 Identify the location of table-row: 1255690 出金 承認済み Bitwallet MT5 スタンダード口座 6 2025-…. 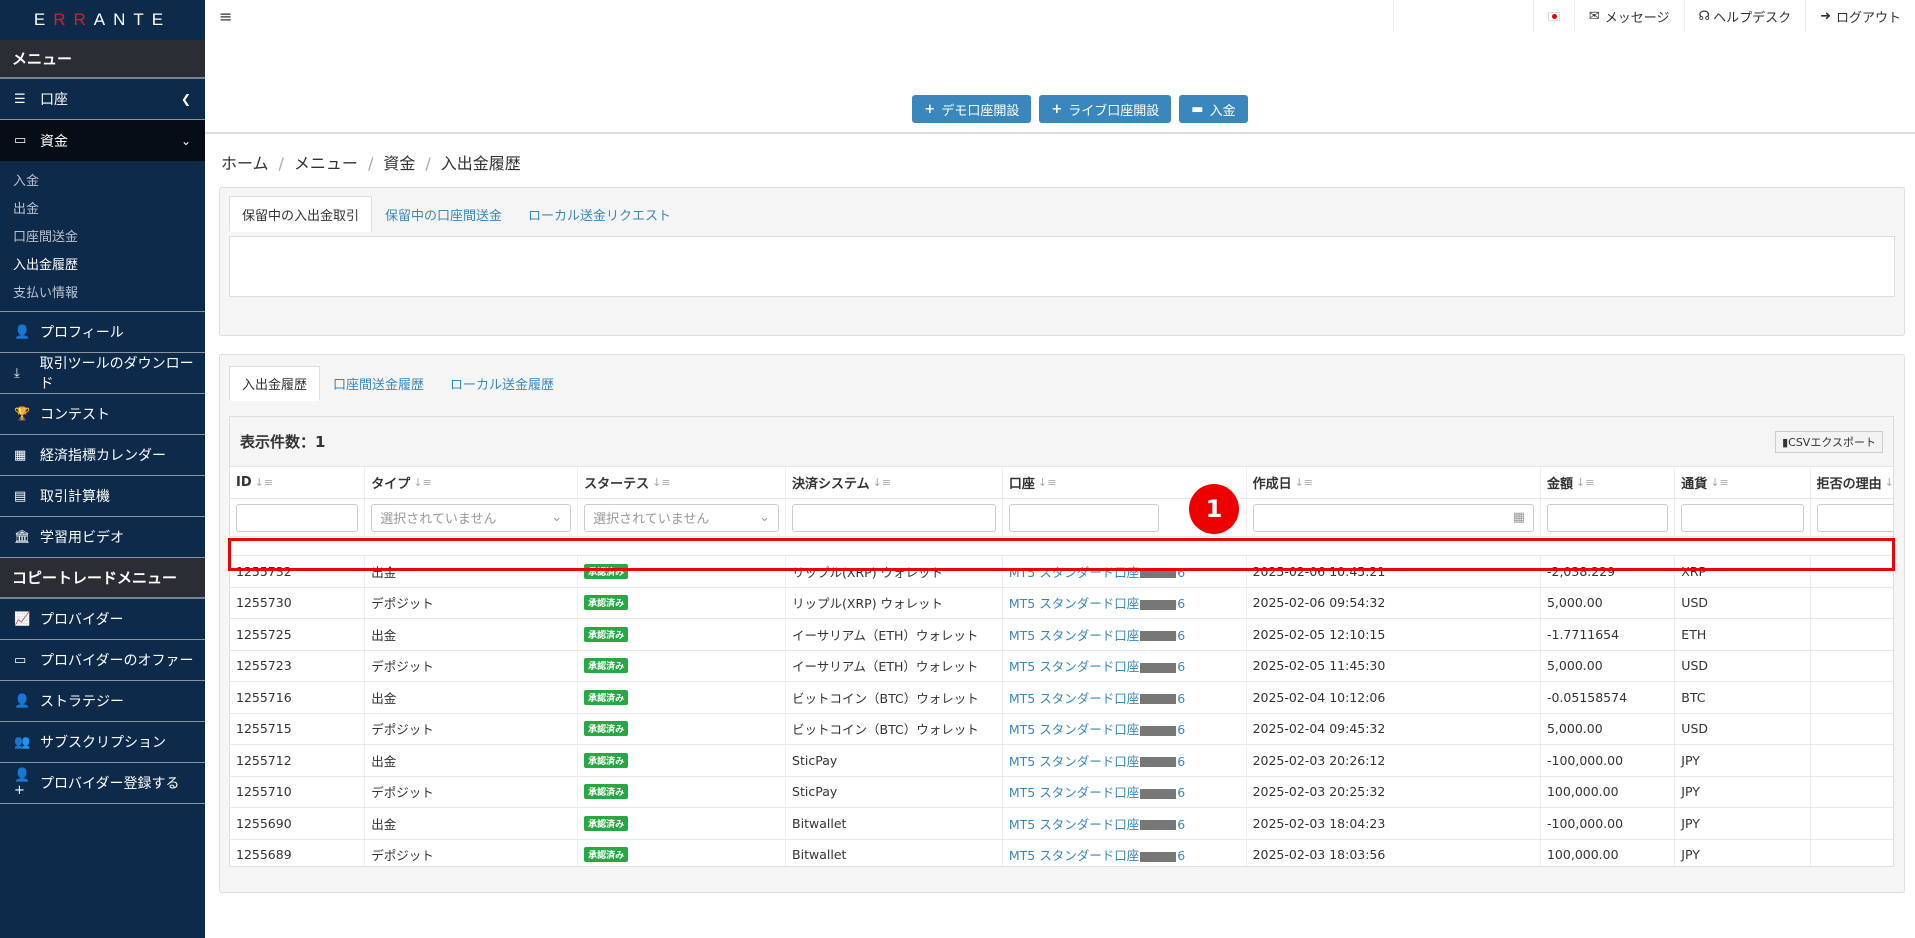
(1061, 824).